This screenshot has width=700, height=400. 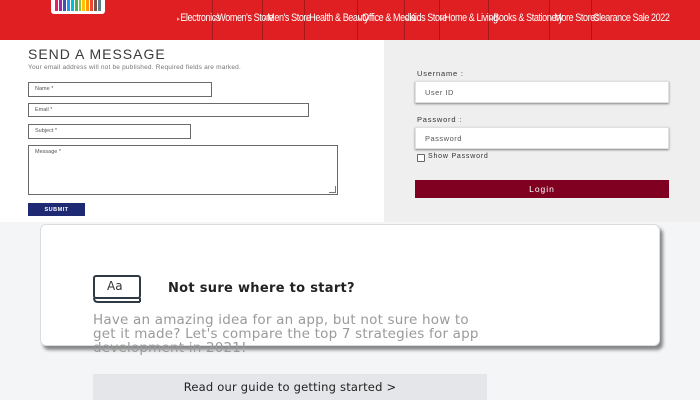 I want to click on message-textarea: Message *, so click(x=183, y=170).